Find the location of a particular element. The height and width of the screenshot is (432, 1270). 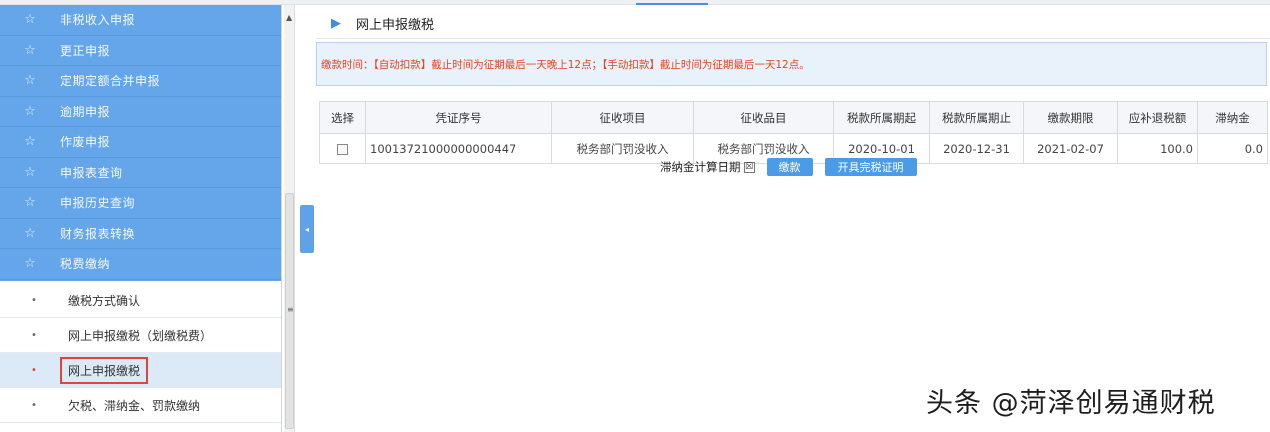

deadline-cell: 2021-02-07 is located at coordinates (1070, 148).